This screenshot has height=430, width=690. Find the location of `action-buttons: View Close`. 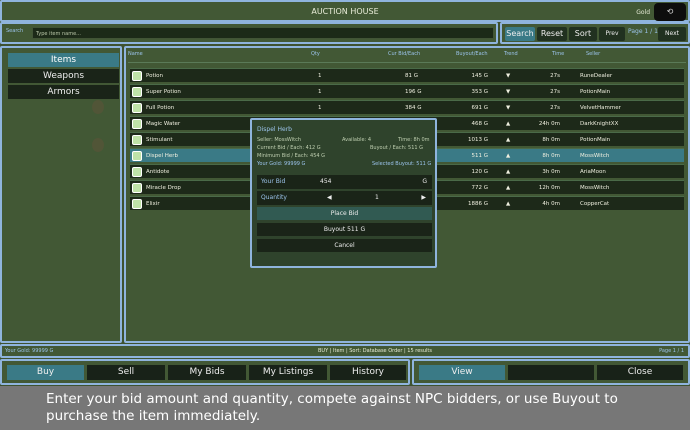

action-buttons: View Close is located at coordinates (551, 372).